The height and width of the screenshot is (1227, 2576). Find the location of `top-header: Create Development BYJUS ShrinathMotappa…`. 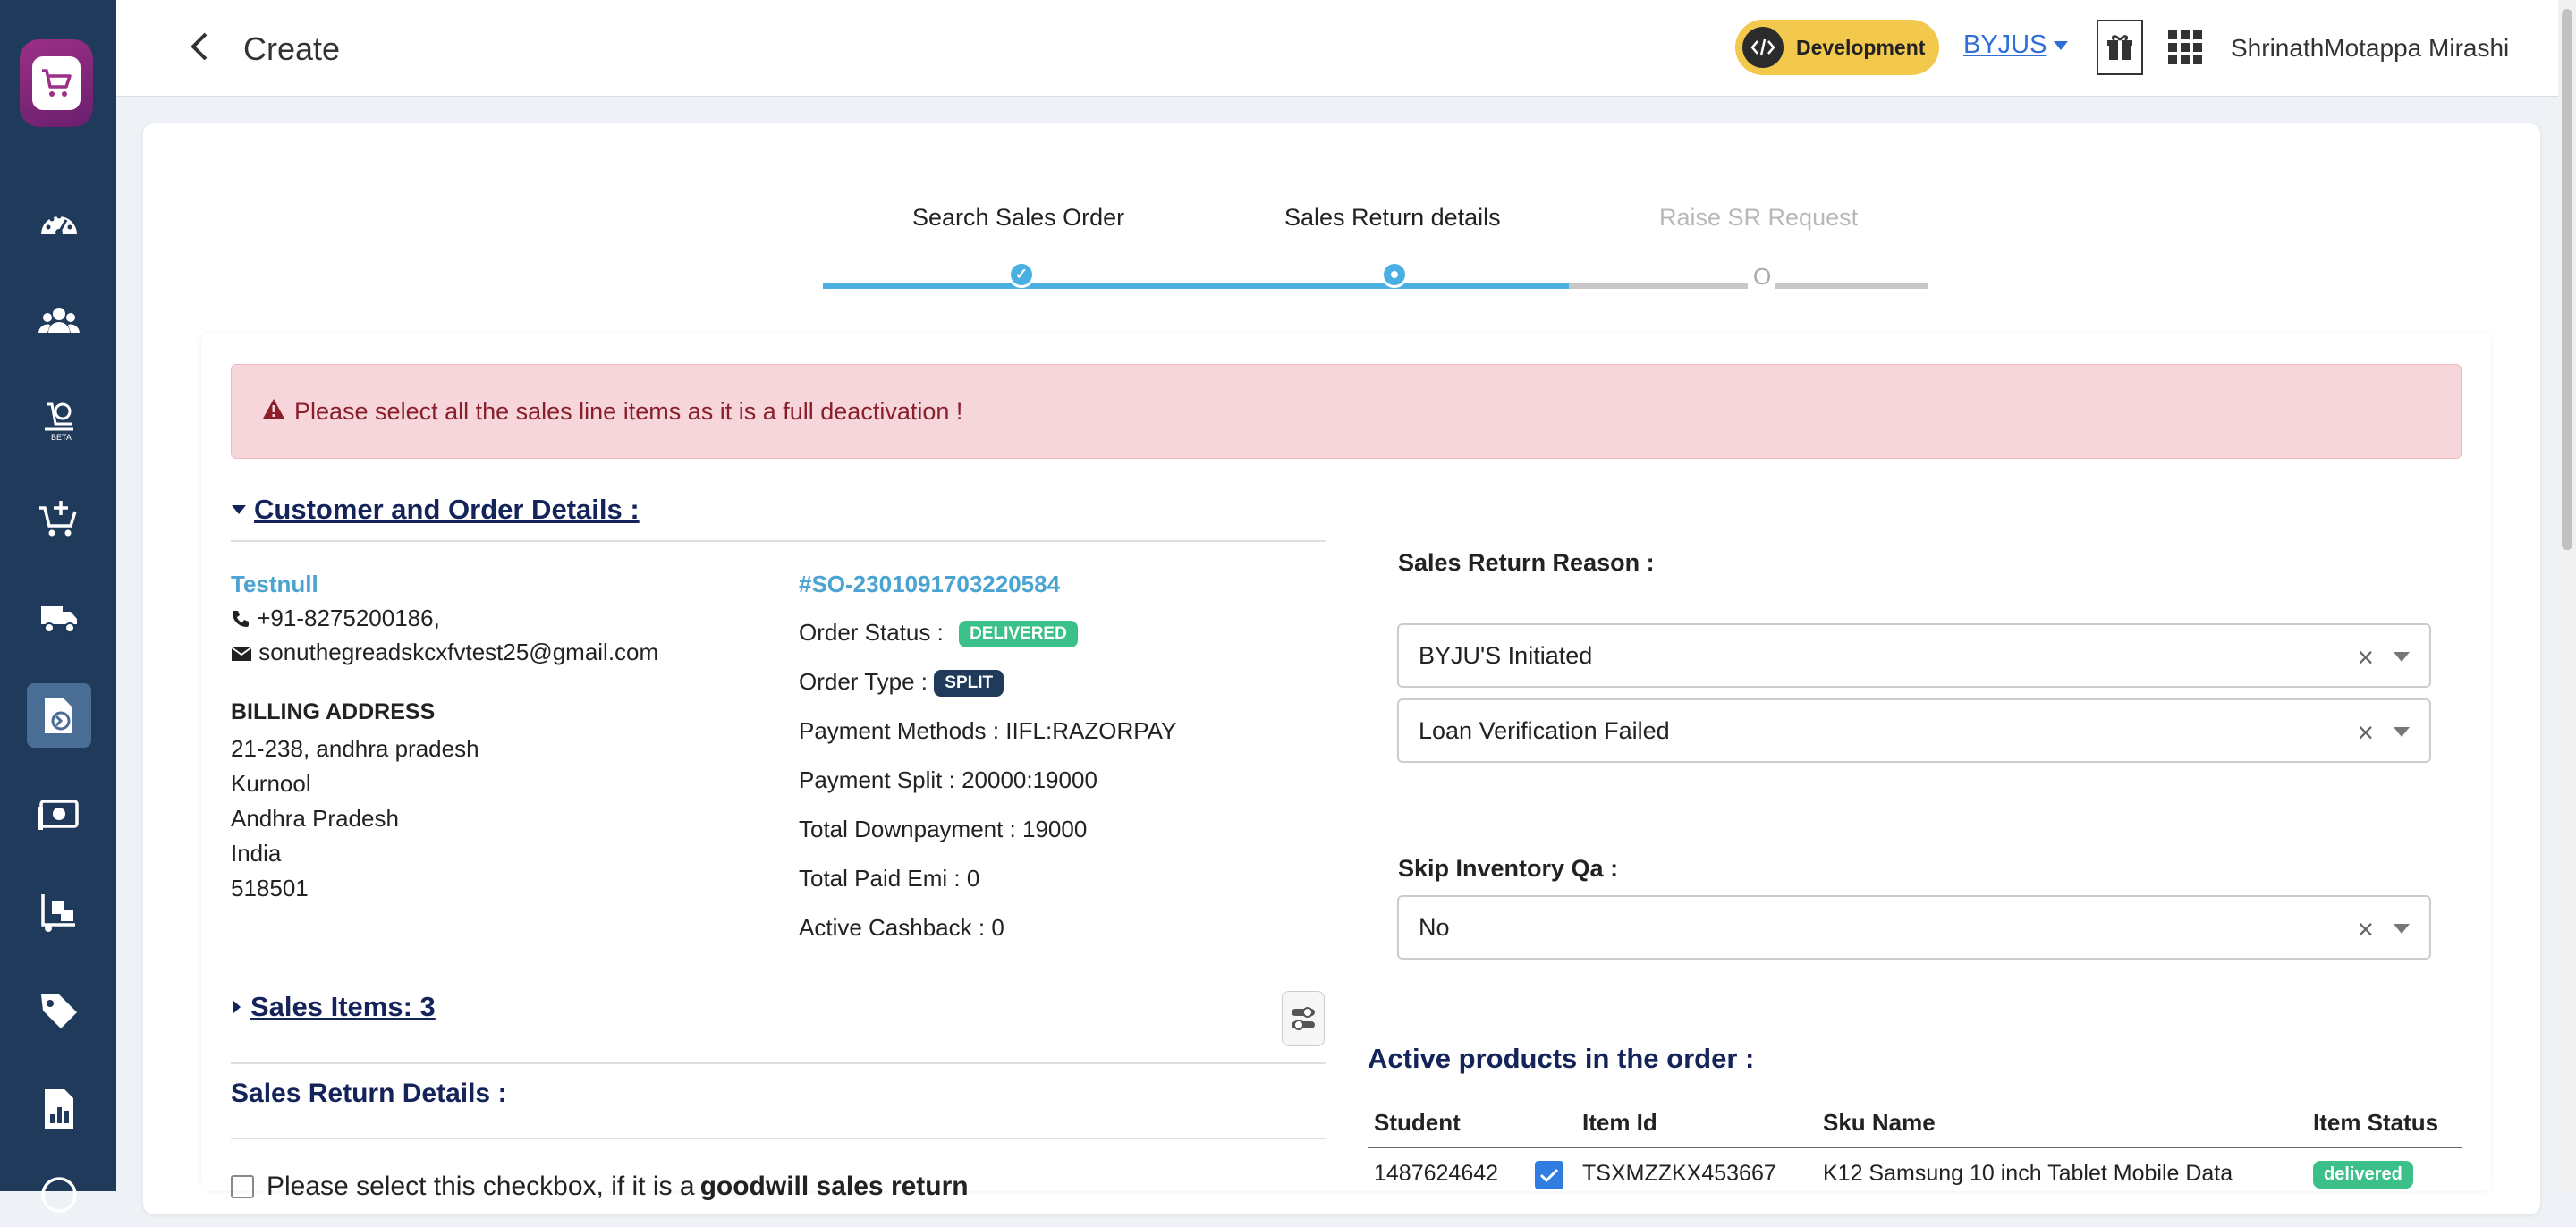

top-header: Create Development BYJUS ShrinathMotappa… is located at coordinates (1346, 49).